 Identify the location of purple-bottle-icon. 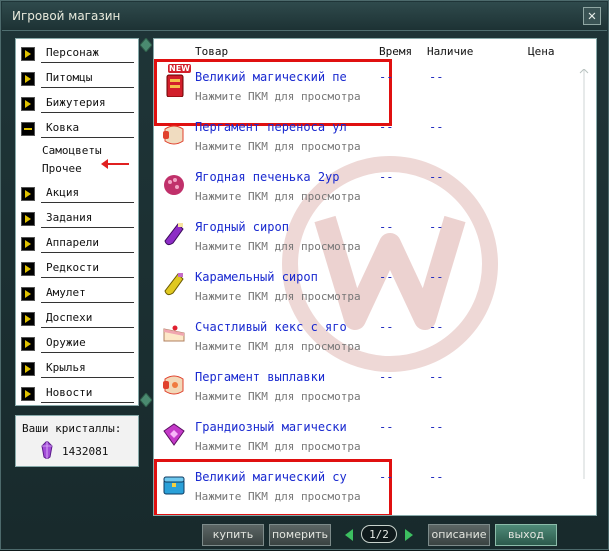
(174, 234).